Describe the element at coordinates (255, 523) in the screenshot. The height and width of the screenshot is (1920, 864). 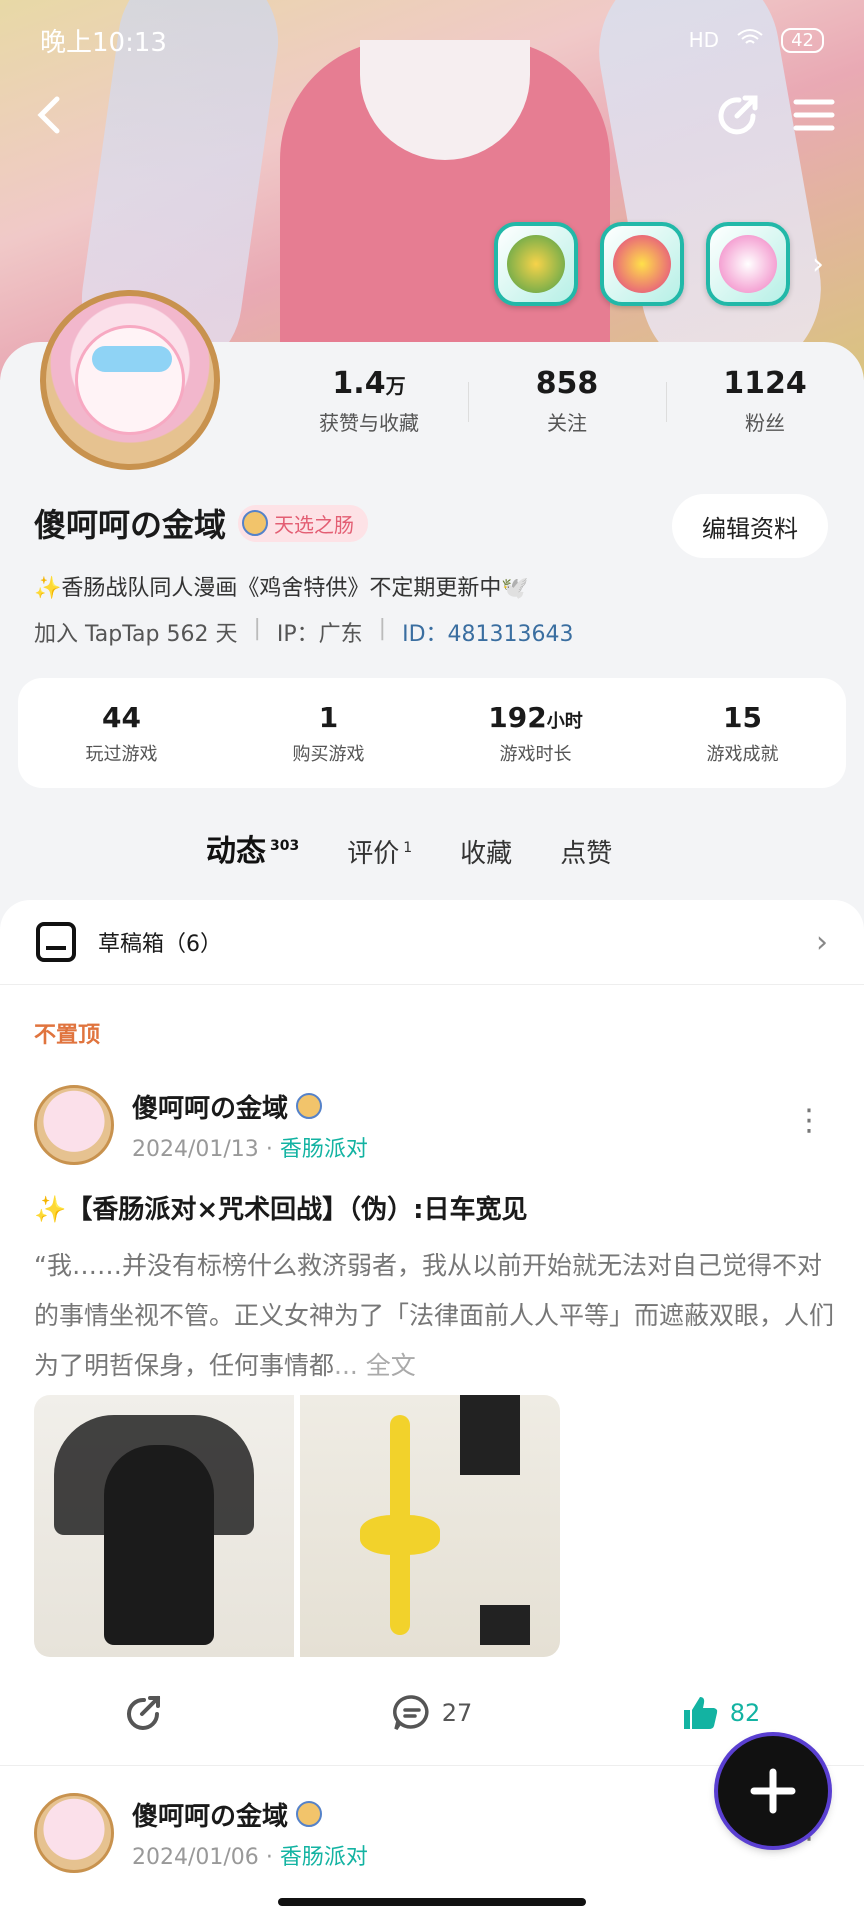
I see `tag-icon` at that location.